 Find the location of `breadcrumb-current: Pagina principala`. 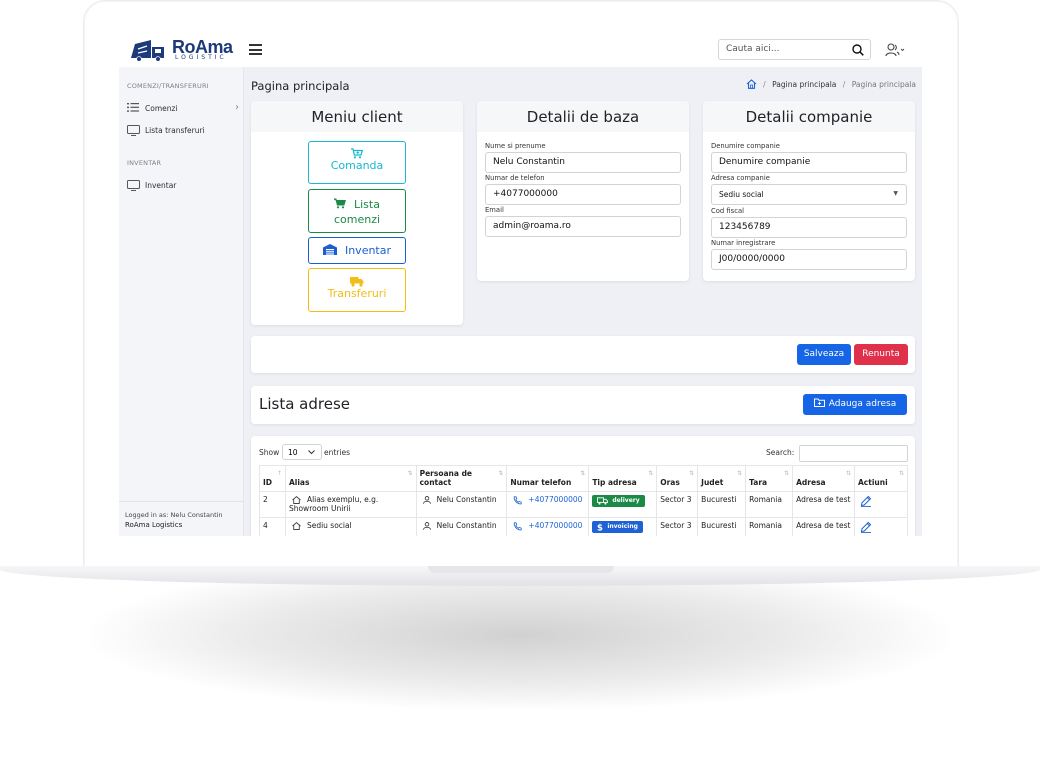

breadcrumb-current: Pagina principala is located at coordinates (883, 84).